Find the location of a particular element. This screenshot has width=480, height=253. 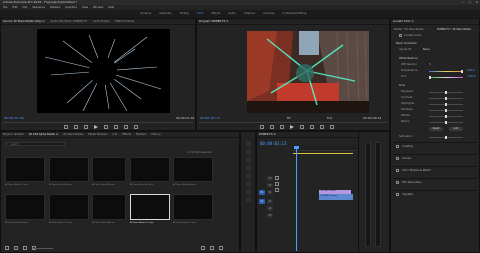

shadows-slider is located at coordinates (446, 110).